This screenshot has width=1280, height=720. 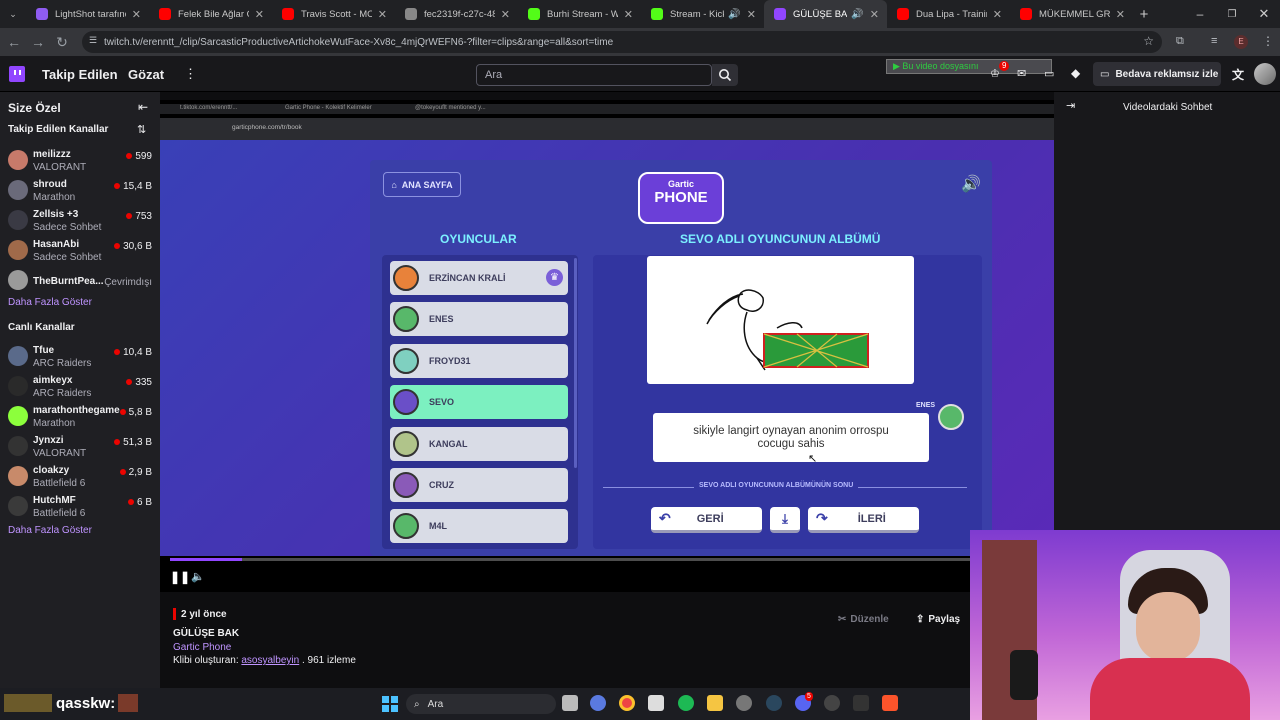 What do you see at coordinates (198, 576) in the screenshot?
I see `volume-control-icon: 🔈` at bounding box center [198, 576].